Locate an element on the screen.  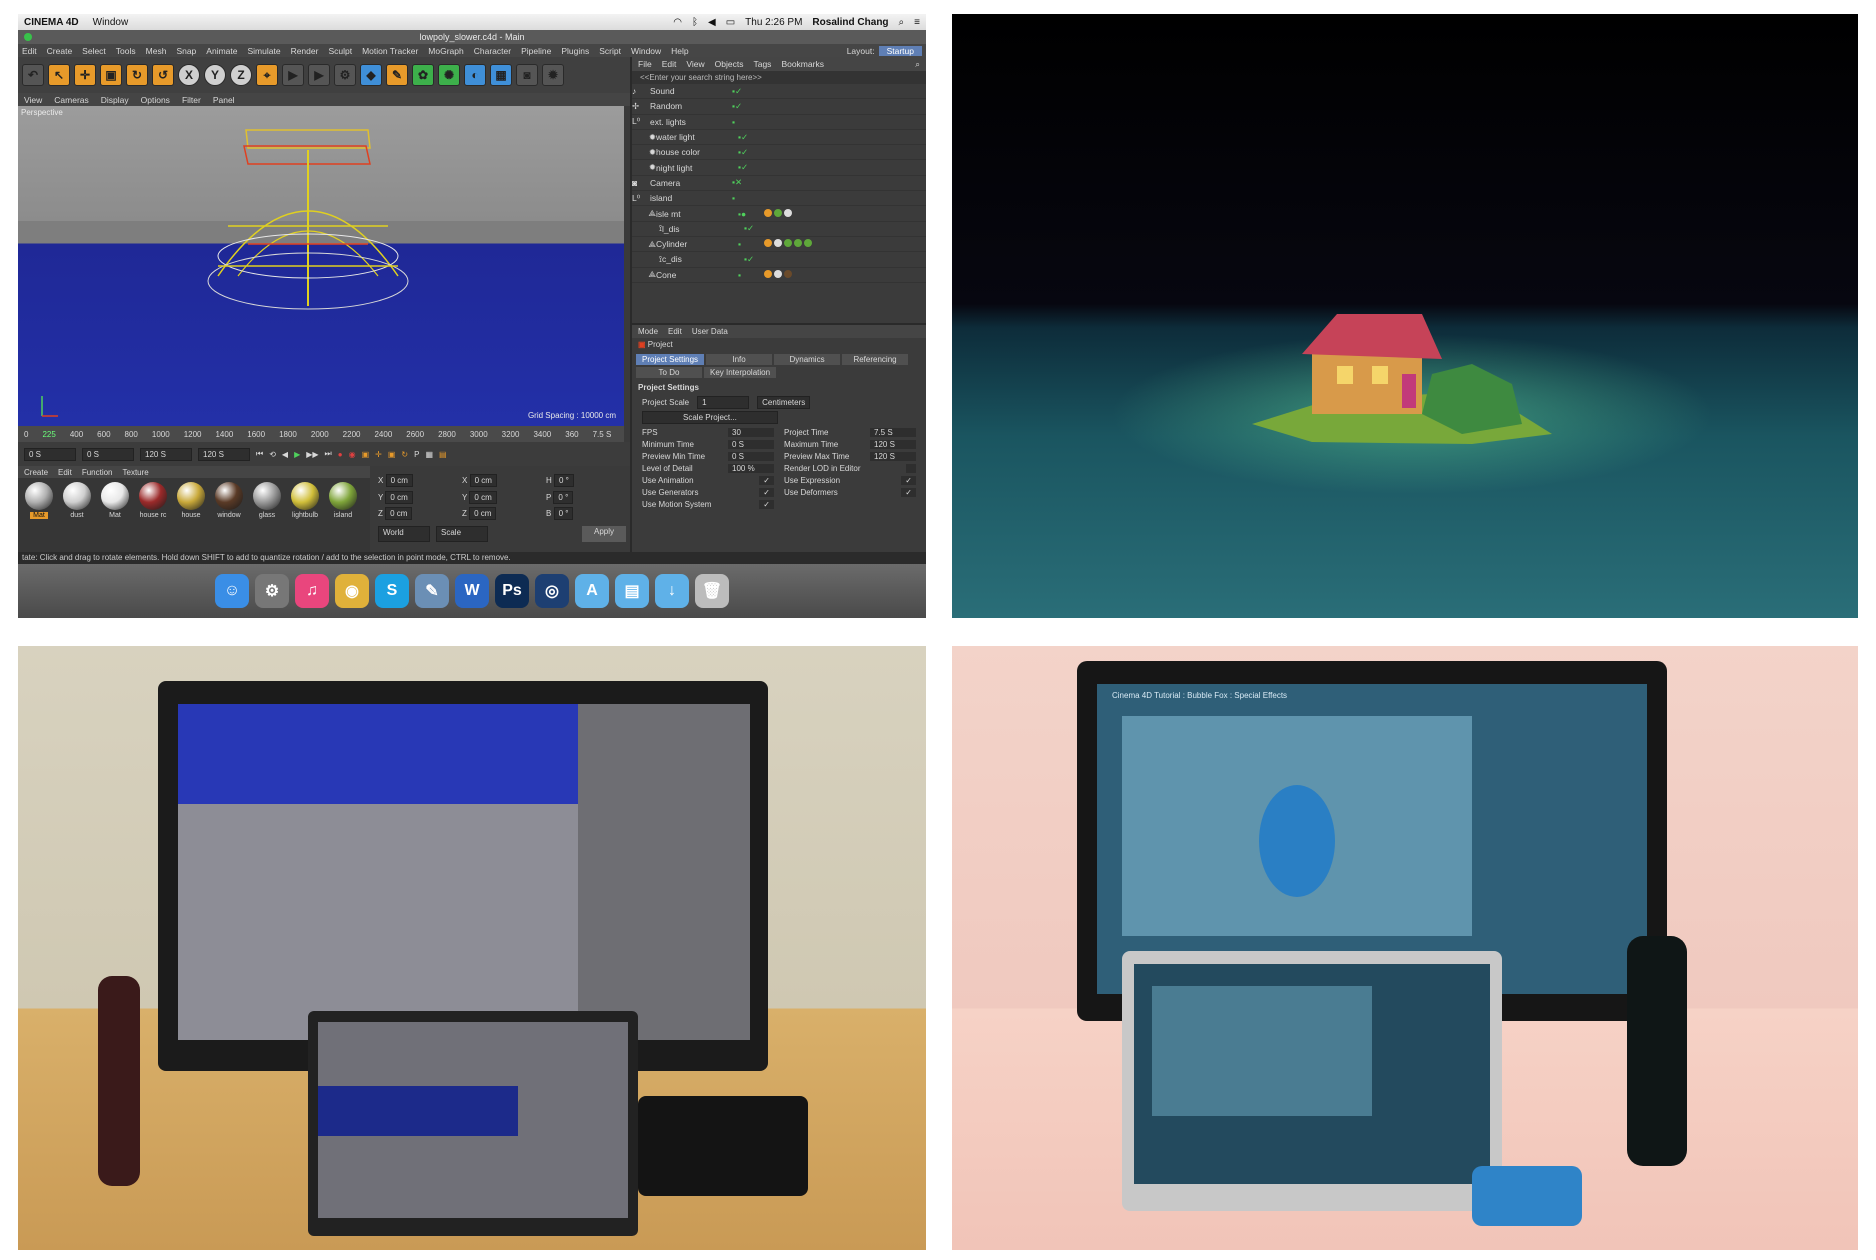
menu-mograph: MoGraph is located at coordinates (445, 51).